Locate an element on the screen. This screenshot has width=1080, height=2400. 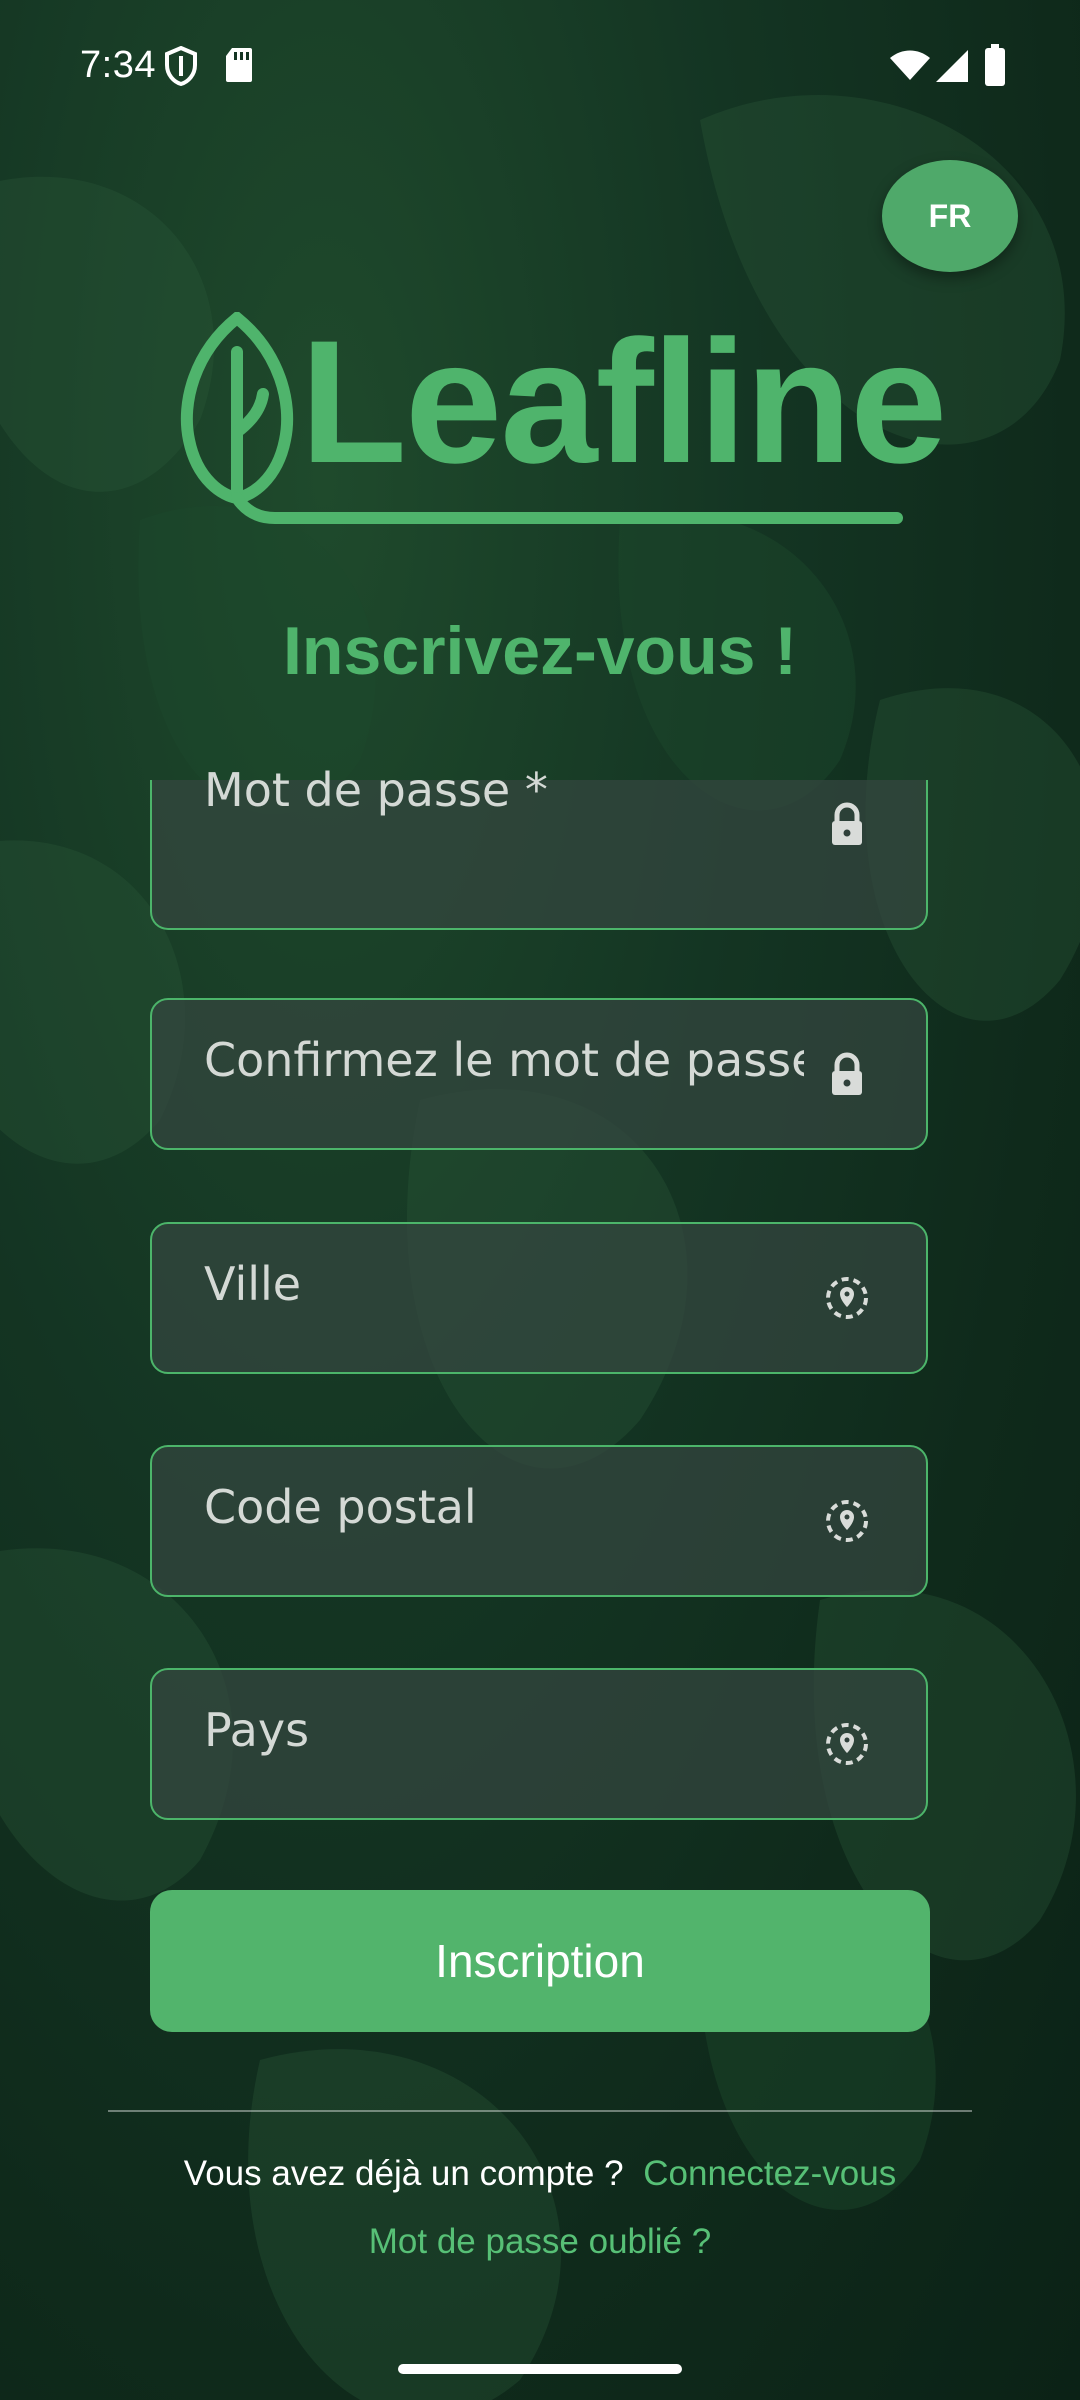
login-link: Connectez-vous is located at coordinates (769, 2173).